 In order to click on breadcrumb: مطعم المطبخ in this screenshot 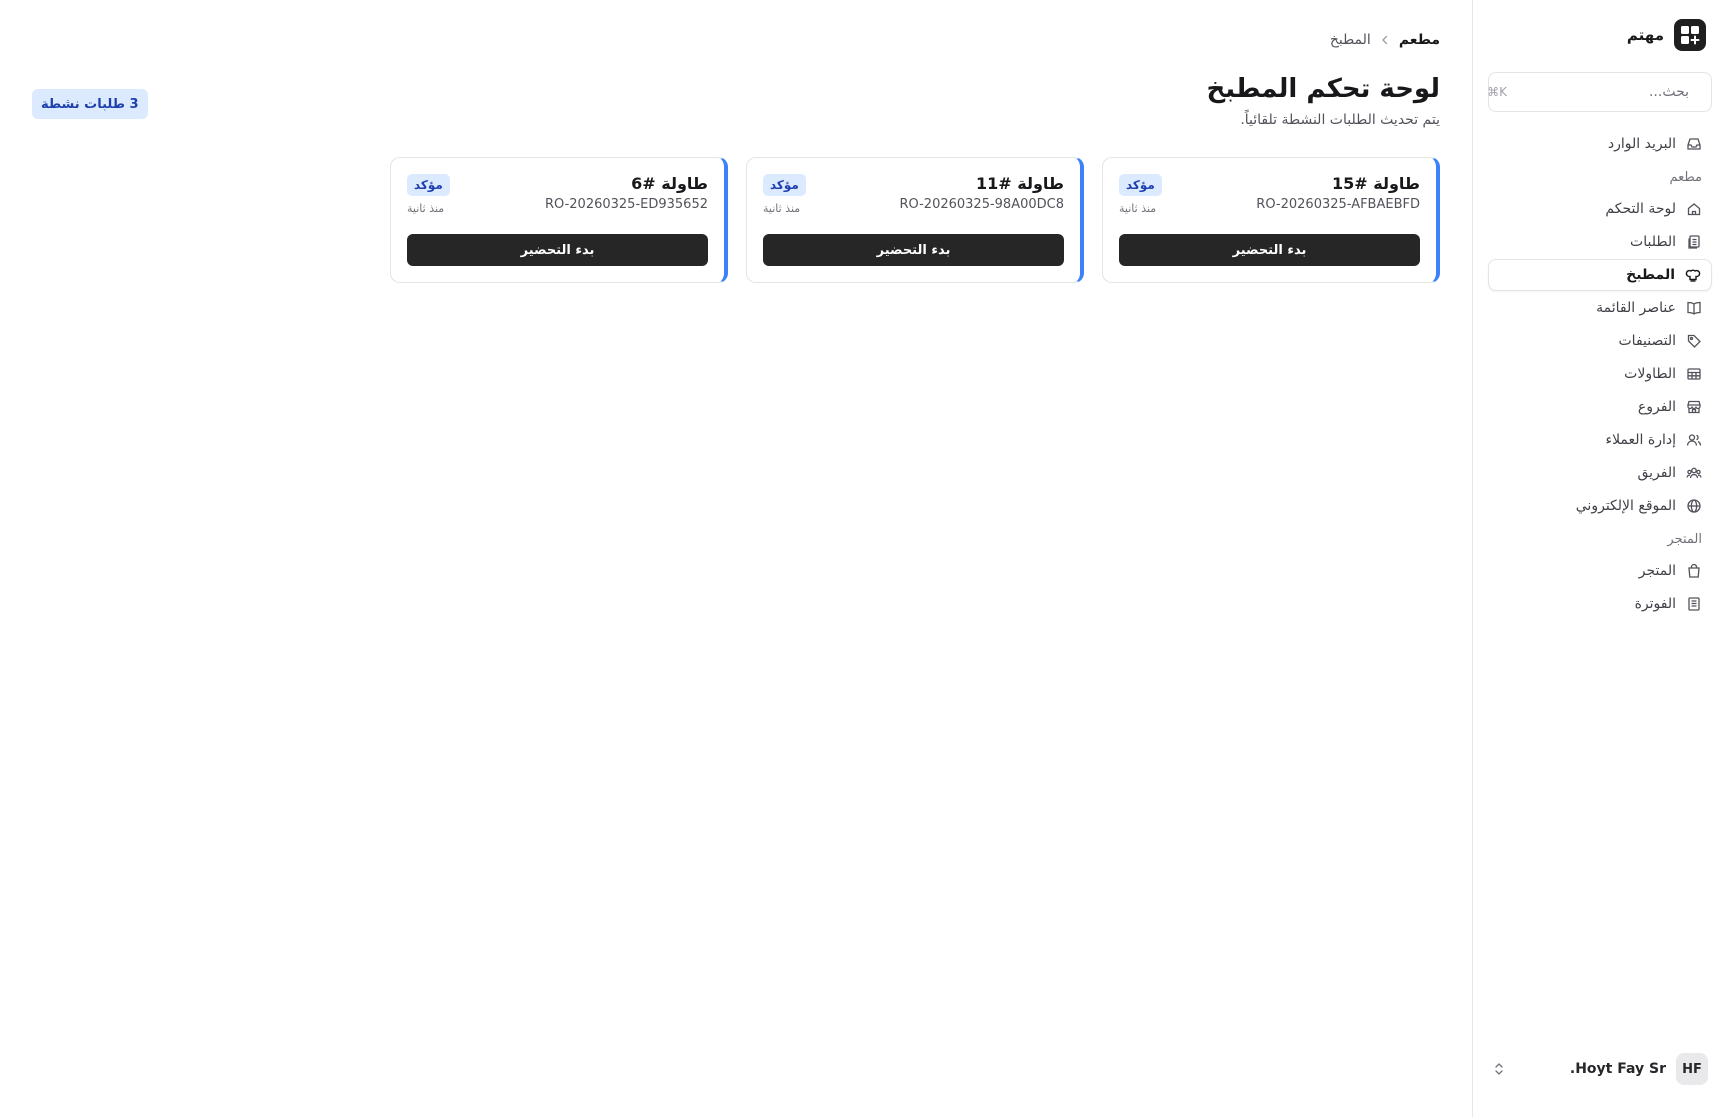, I will do `click(1385, 40)`.